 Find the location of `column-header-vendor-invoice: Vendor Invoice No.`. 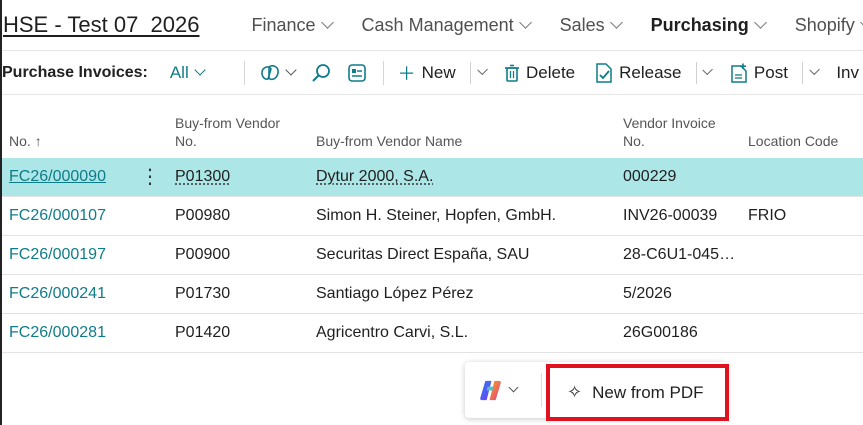

column-header-vendor-invoice: Vendor Invoice No. is located at coordinates (669, 132).